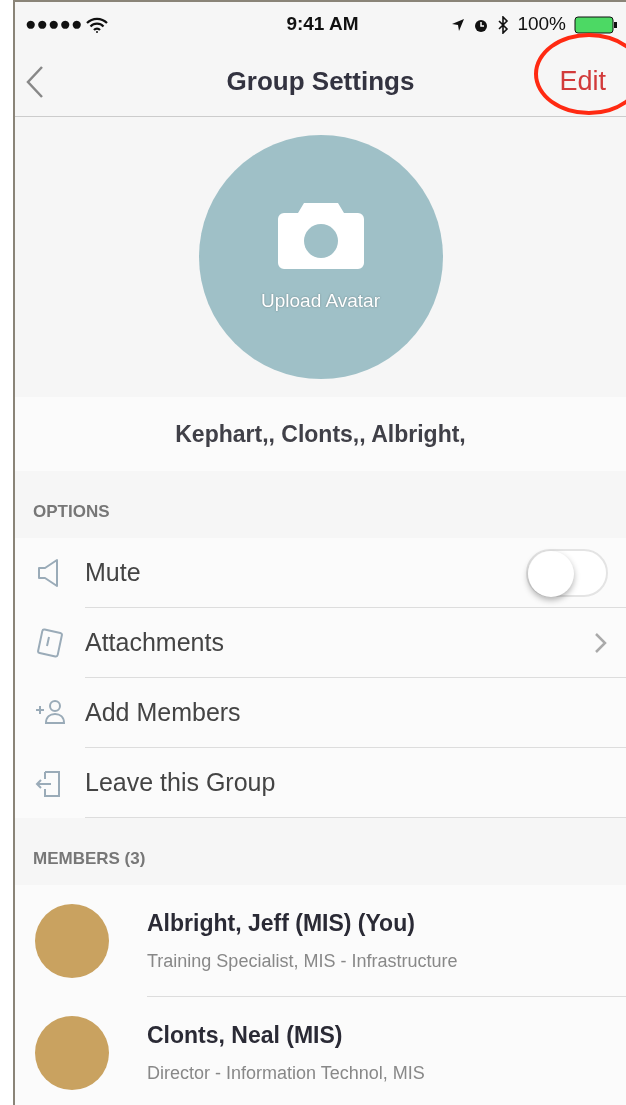  I want to click on signal-icon: ●●●●●, so click(54, 24).